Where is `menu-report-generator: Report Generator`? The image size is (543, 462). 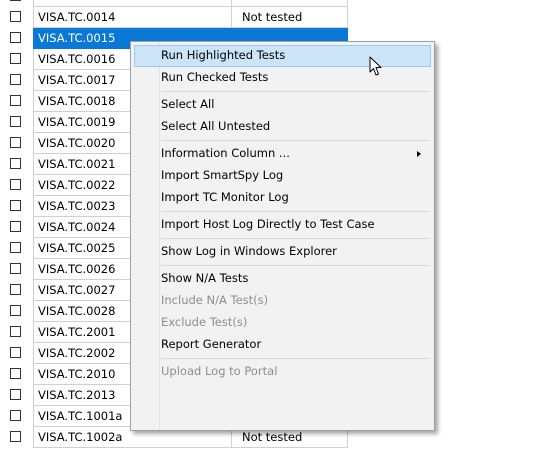 menu-report-generator: Report Generator is located at coordinates (282, 345).